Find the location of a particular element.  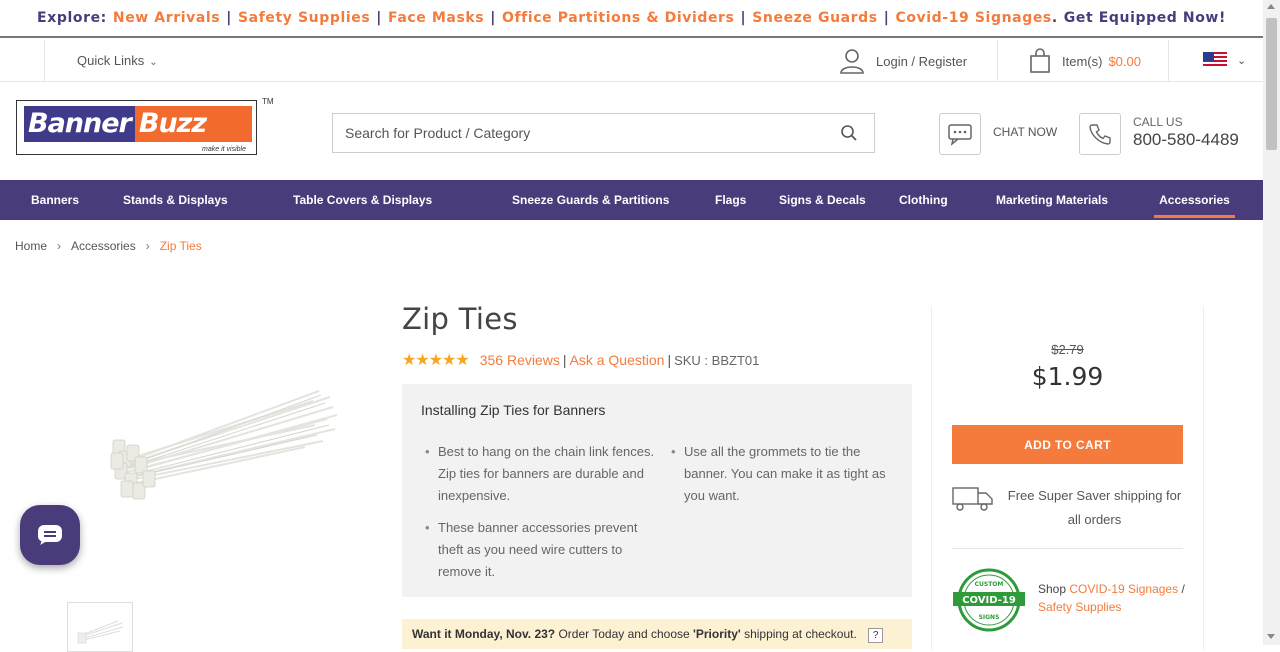

scroll-down-arrow-icon is located at coordinates (1271, 636).